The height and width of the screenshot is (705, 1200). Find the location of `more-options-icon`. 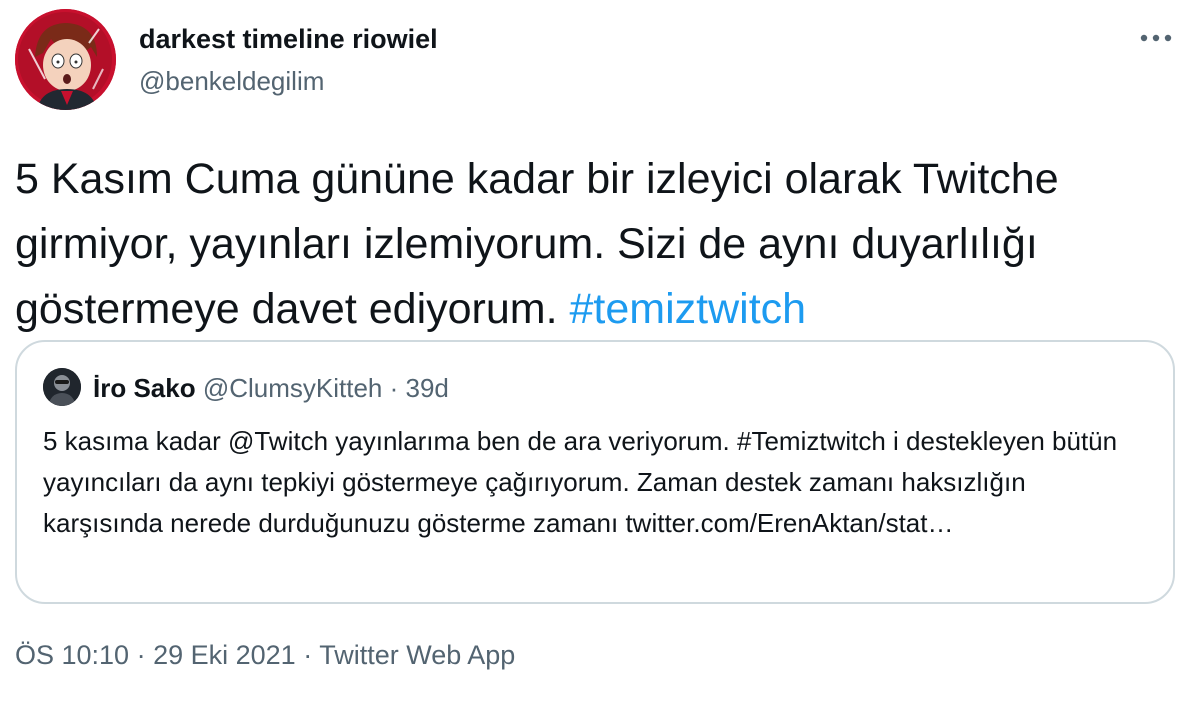

more-options-icon is located at coordinates (1156, 38).